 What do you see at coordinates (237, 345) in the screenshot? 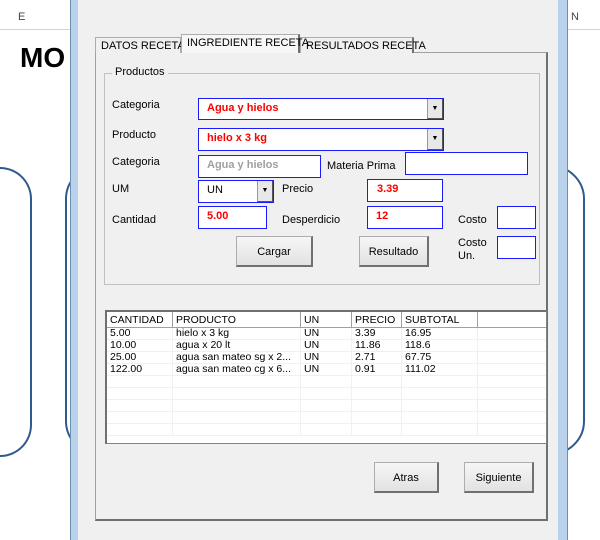
I see `table-cell: agua x 20 lt` at bounding box center [237, 345].